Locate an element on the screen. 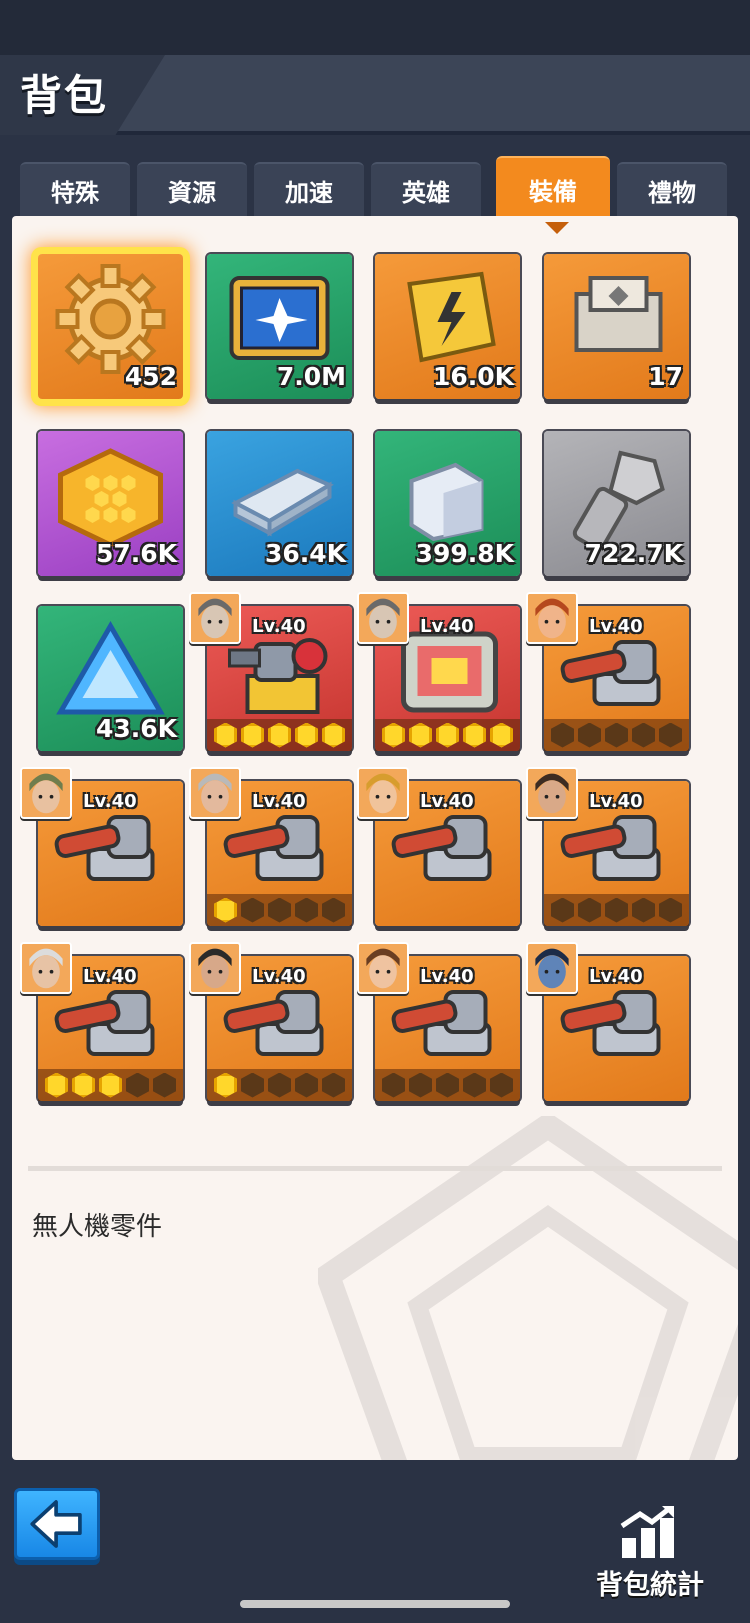 Image resolution: width=750 pixels, height=1623 pixels. inventory-slot: 17 is located at coordinates (616, 326).